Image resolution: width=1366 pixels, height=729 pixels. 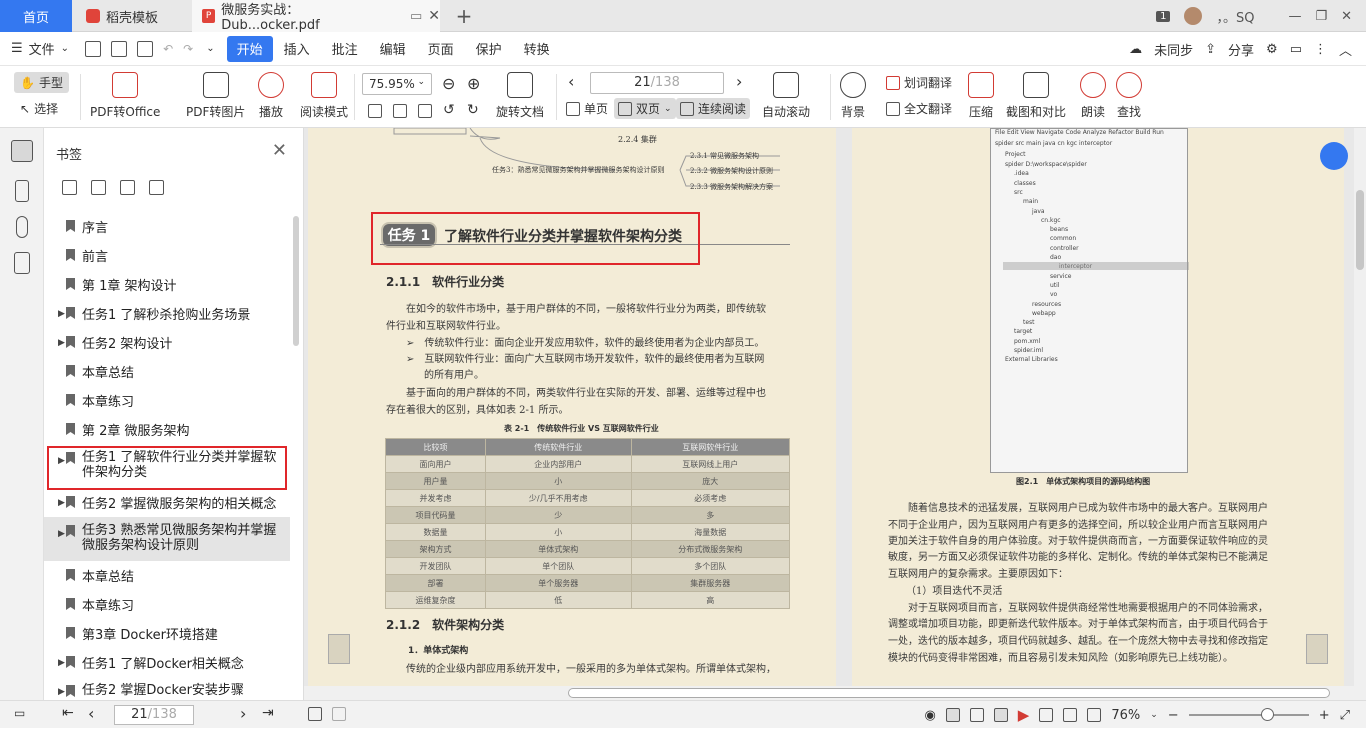 I want to click on menu-start: 开始, so click(x=249, y=48).